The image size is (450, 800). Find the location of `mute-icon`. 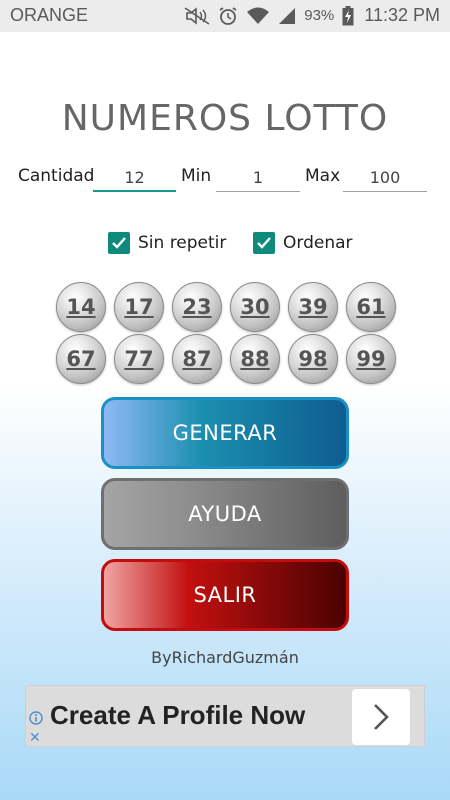

mute-icon is located at coordinates (197, 15).